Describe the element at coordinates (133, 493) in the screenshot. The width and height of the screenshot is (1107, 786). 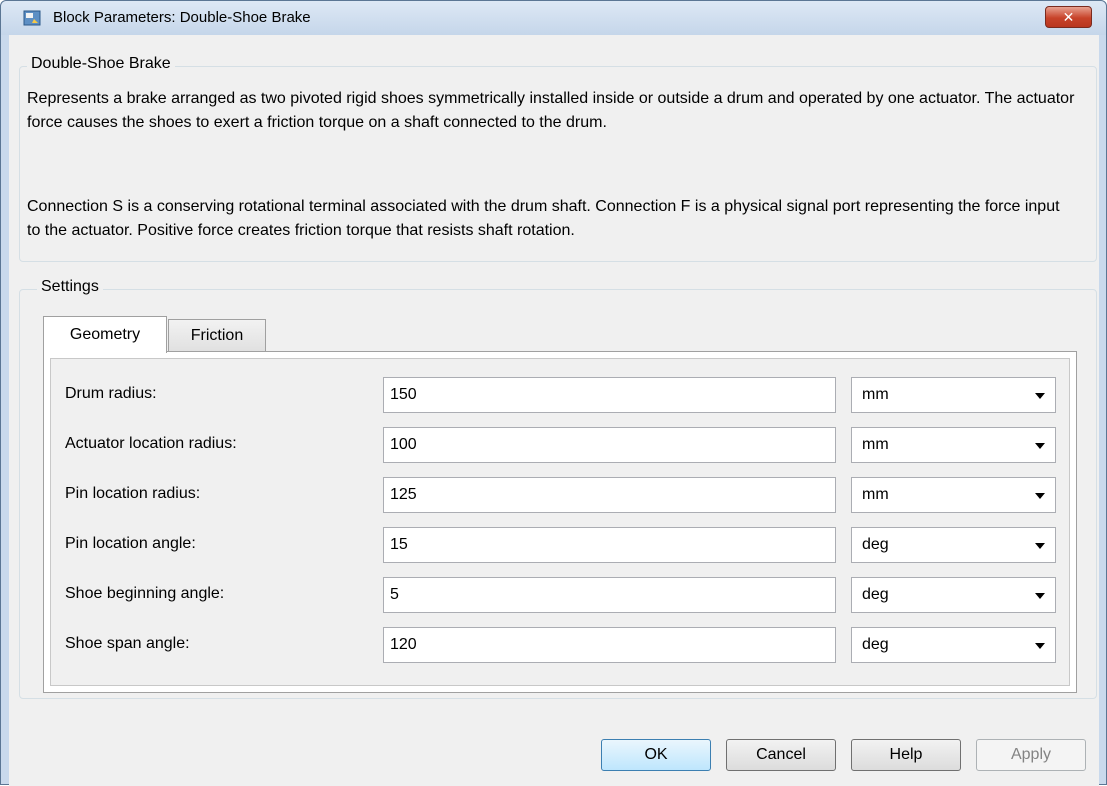
I see `pin-location-radius-label: Pin location radius:` at that location.